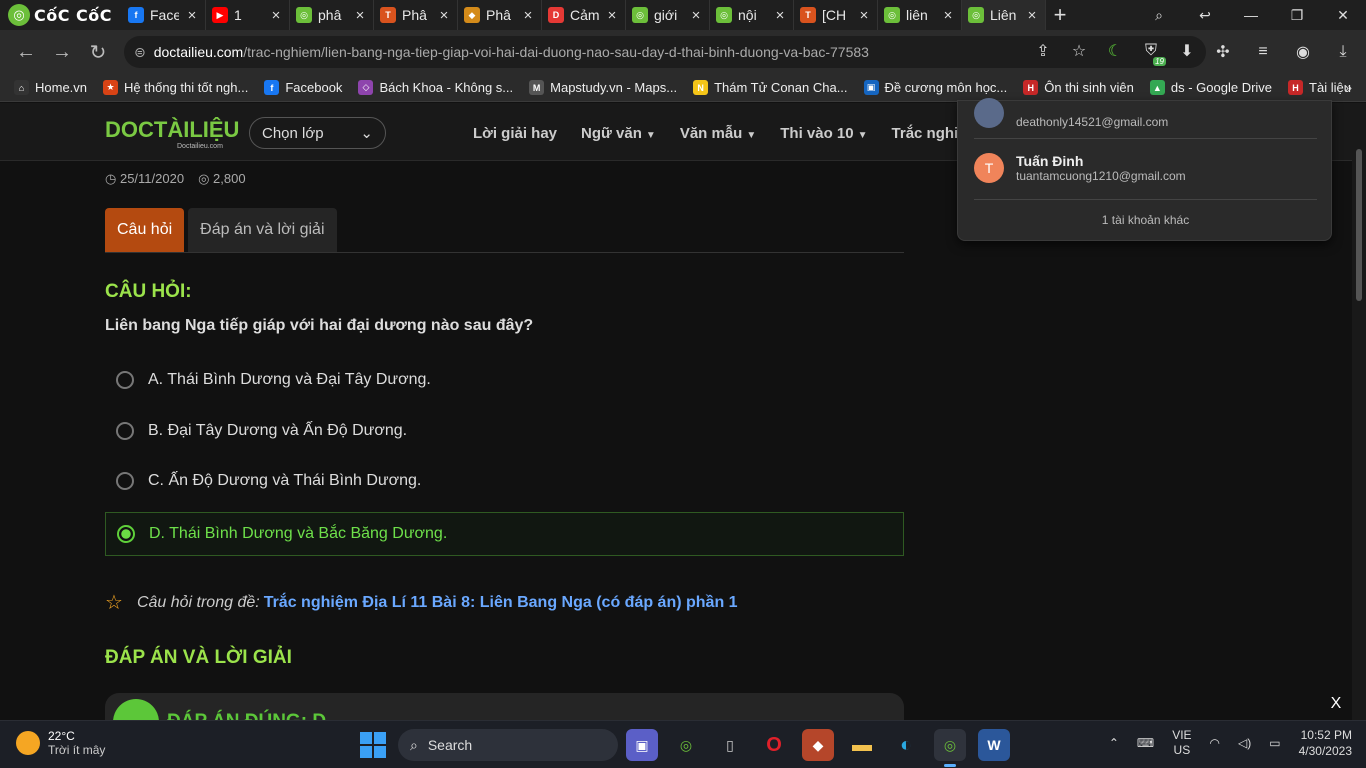 The image size is (1366, 768). What do you see at coordinates (618, 133) in the screenshot?
I see `nav-item: Ngữ văn ▼` at bounding box center [618, 133].